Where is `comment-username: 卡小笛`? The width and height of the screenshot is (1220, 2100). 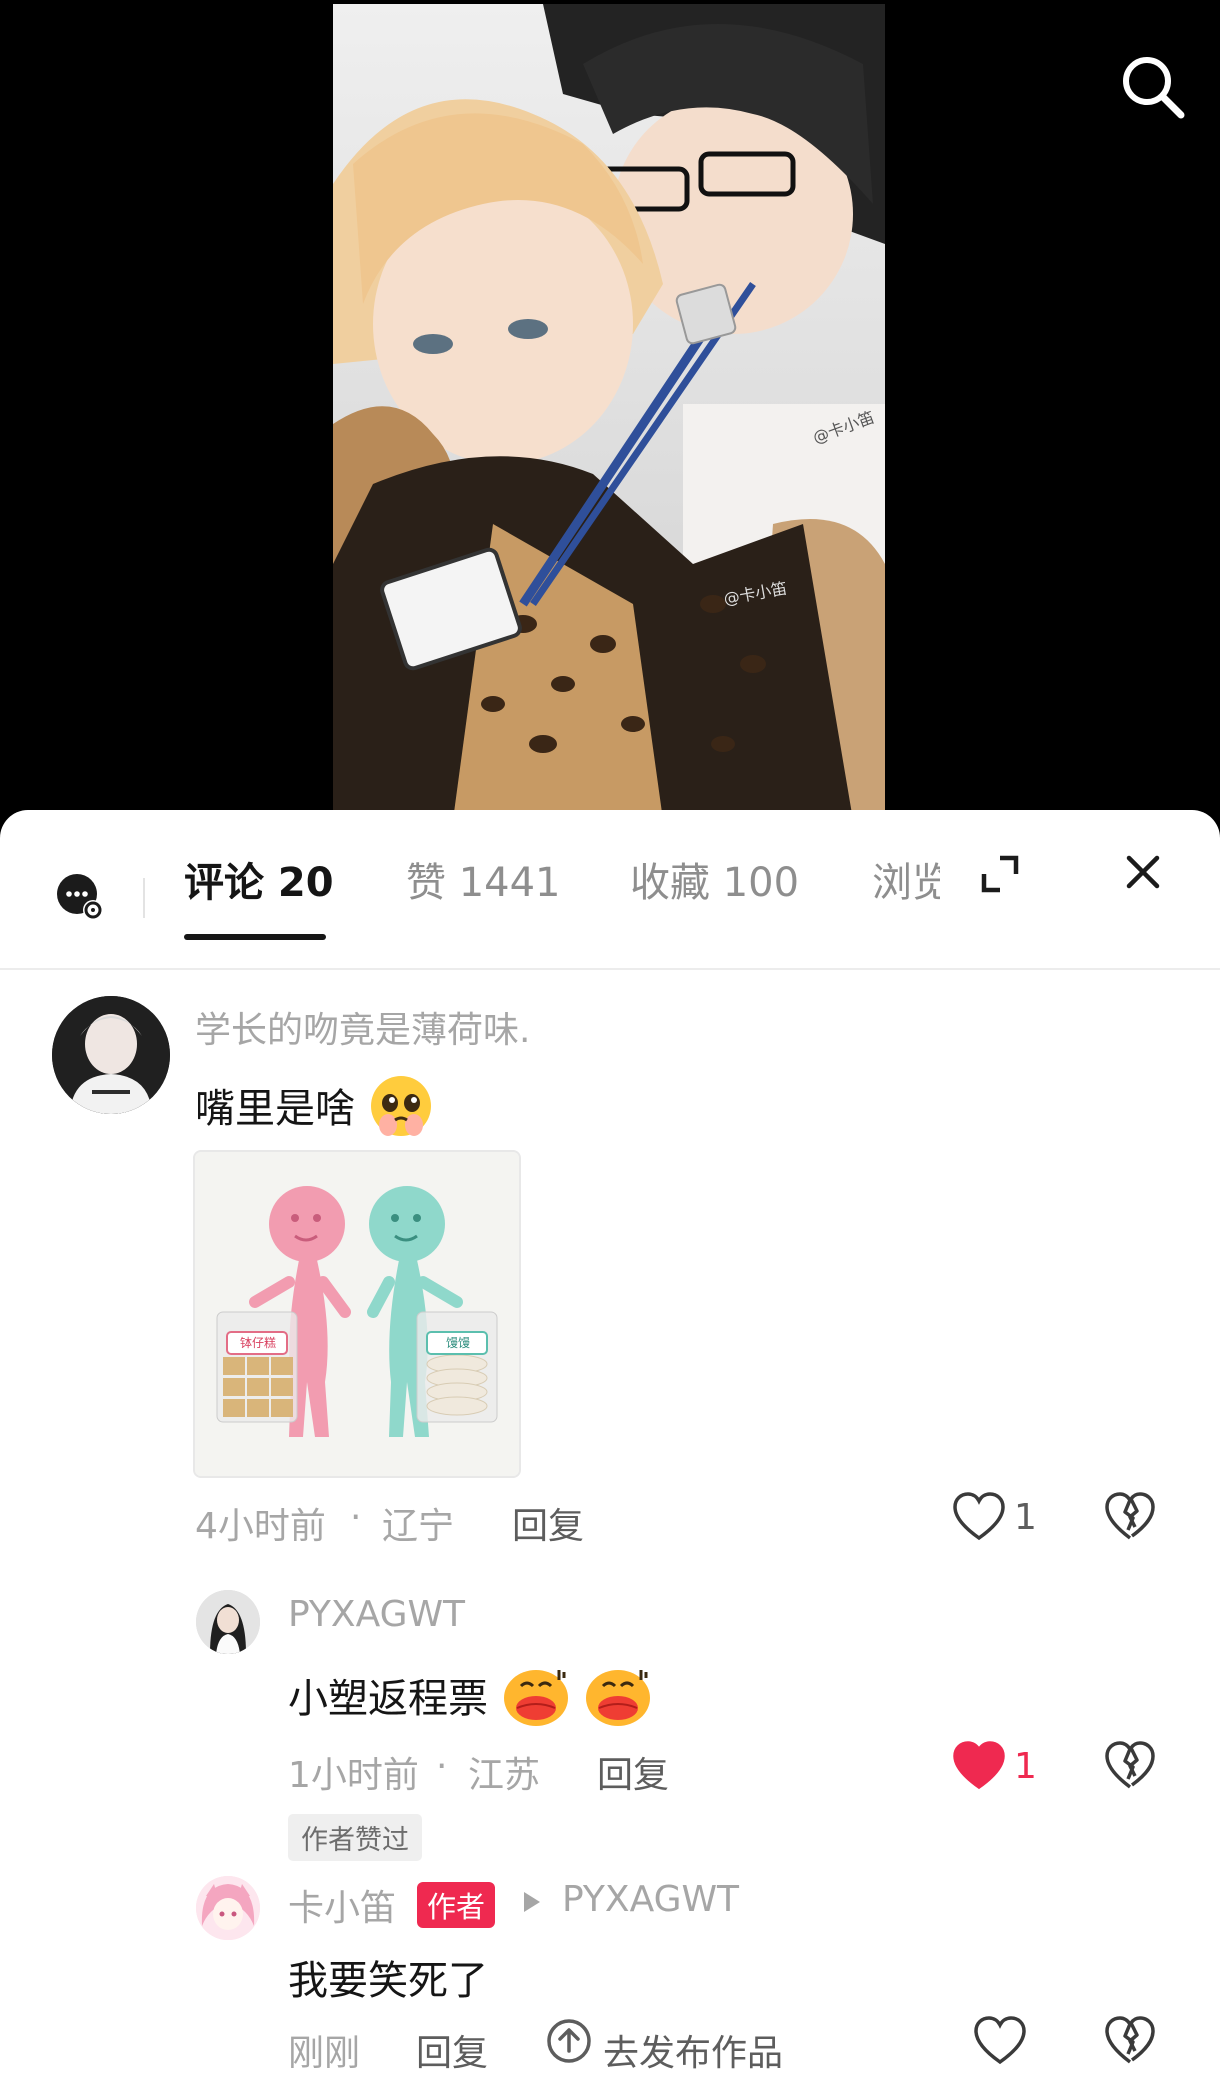 comment-username: 卡小笛 is located at coordinates (342, 1905).